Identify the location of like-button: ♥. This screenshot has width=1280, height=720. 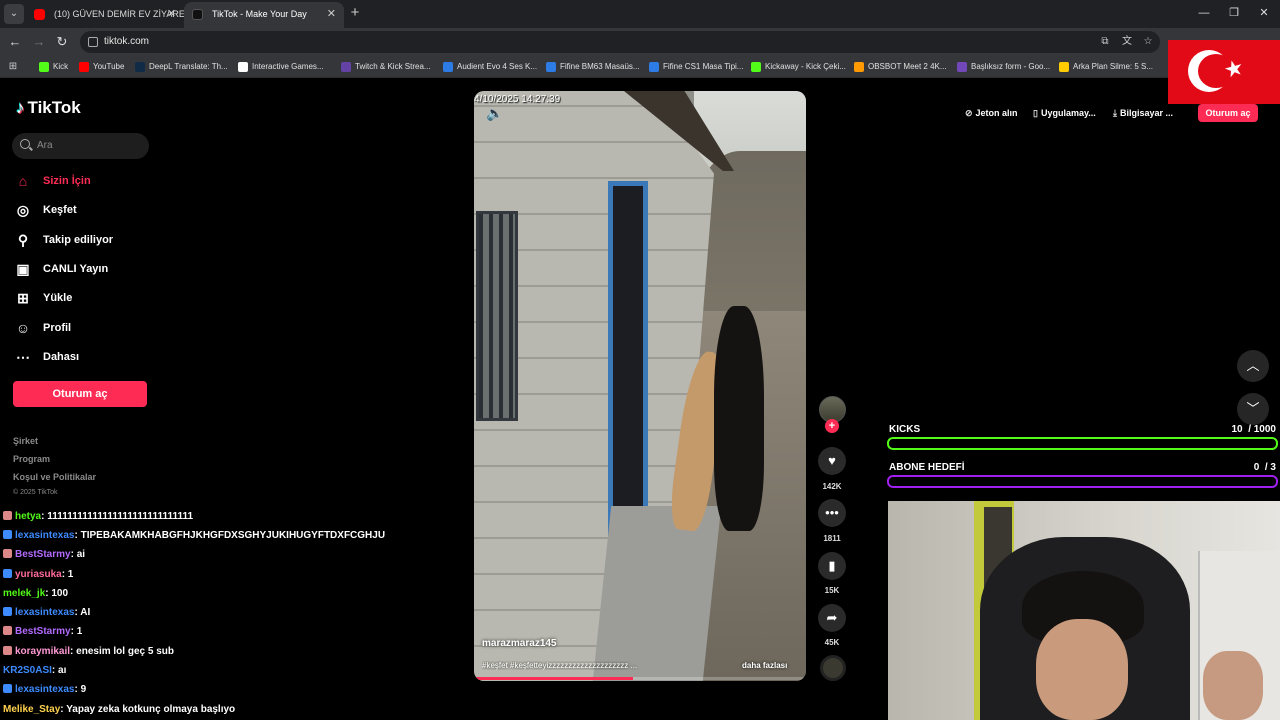
(832, 461).